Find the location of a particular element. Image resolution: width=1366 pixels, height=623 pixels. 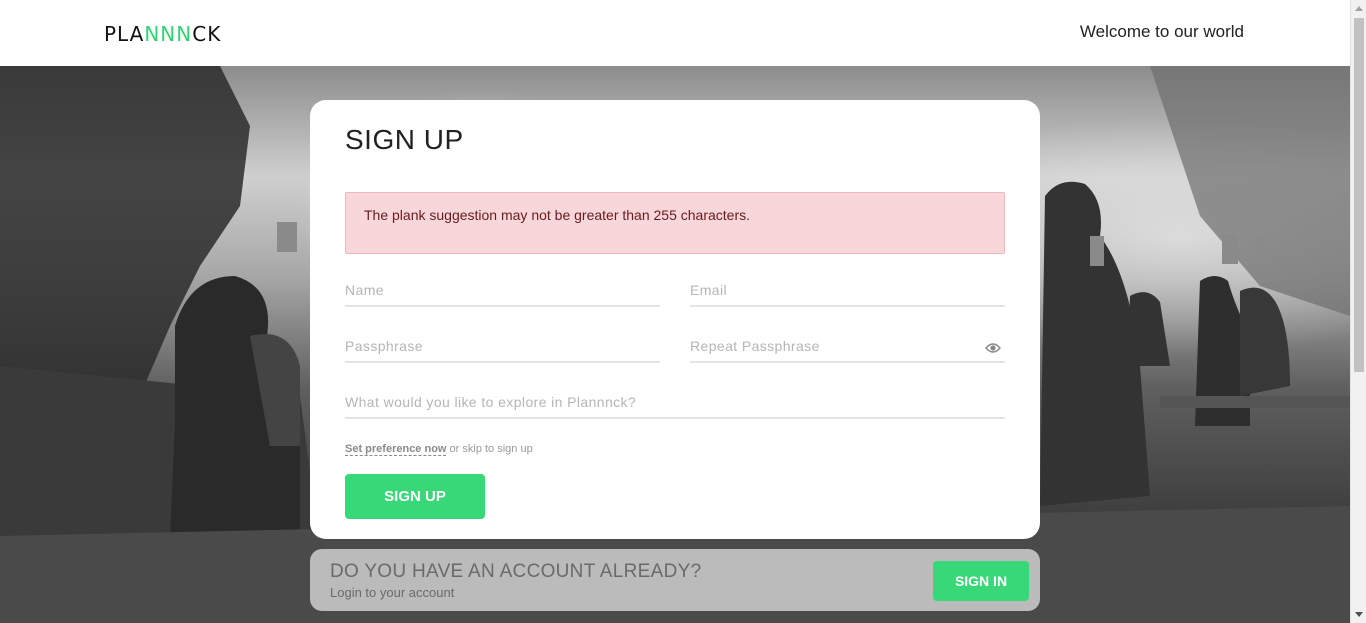

explore-input is located at coordinates (675, 402).